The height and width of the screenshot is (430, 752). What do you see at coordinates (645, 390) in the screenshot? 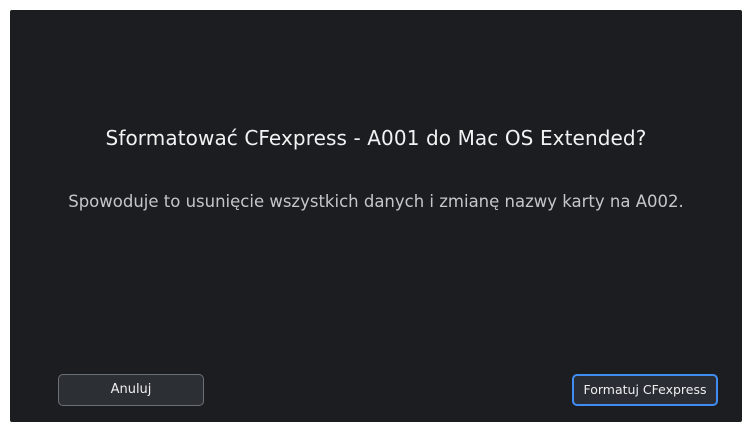
I see `format-cfexpress-button: Formatuj CFexpress` at bounding box center [645, 390].